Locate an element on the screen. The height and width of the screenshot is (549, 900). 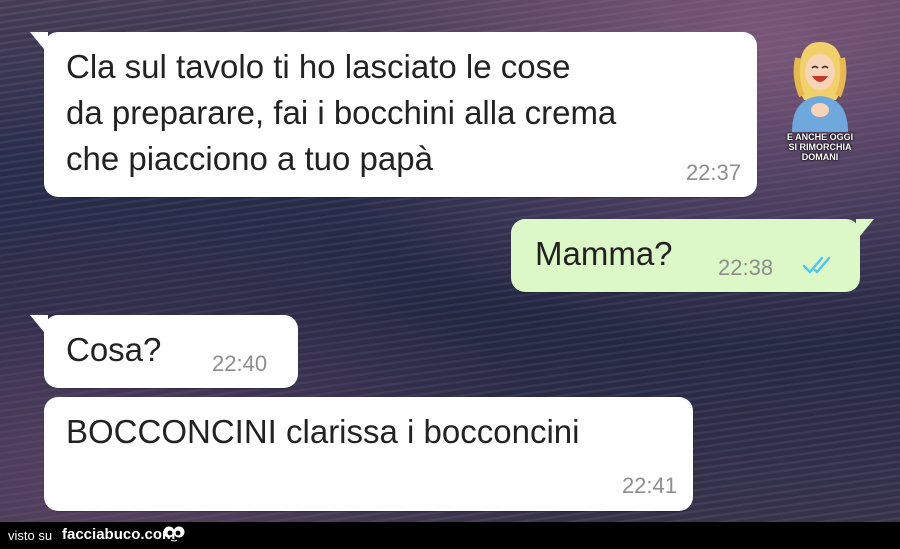
sticker-caption: E ANCHE OGGI SI RIMORCHIA DOMANI is located at coordinates (820, 147).